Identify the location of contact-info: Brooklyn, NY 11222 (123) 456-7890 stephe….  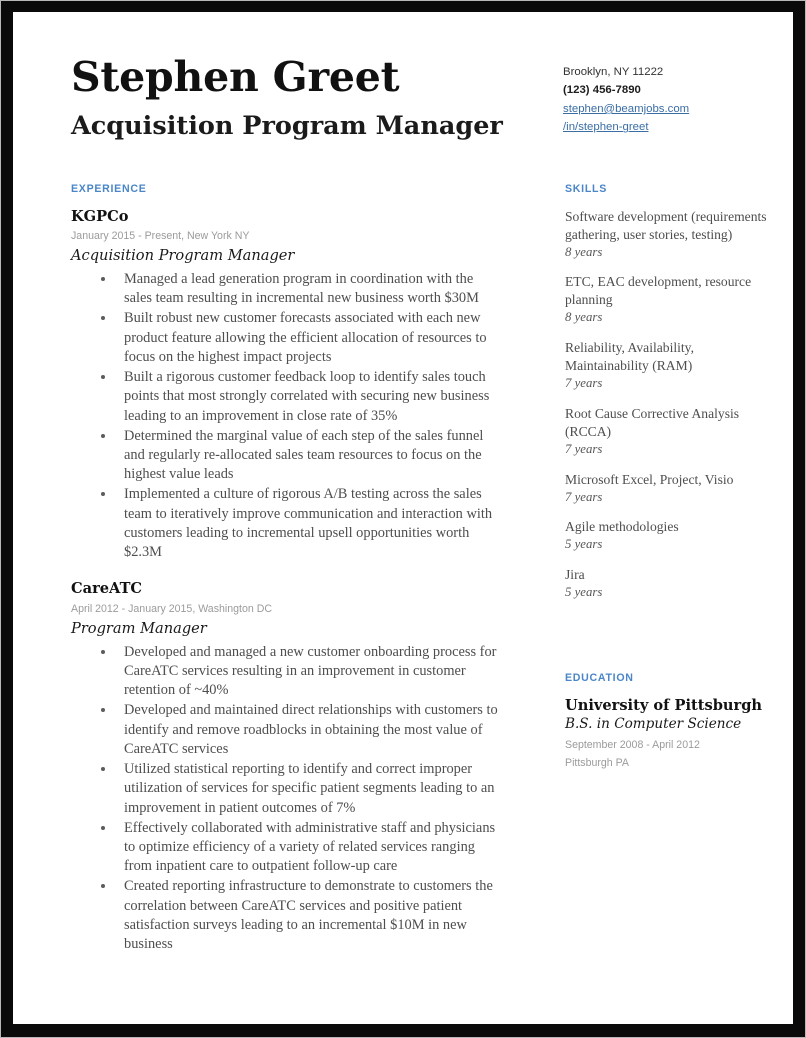
(656, 95).